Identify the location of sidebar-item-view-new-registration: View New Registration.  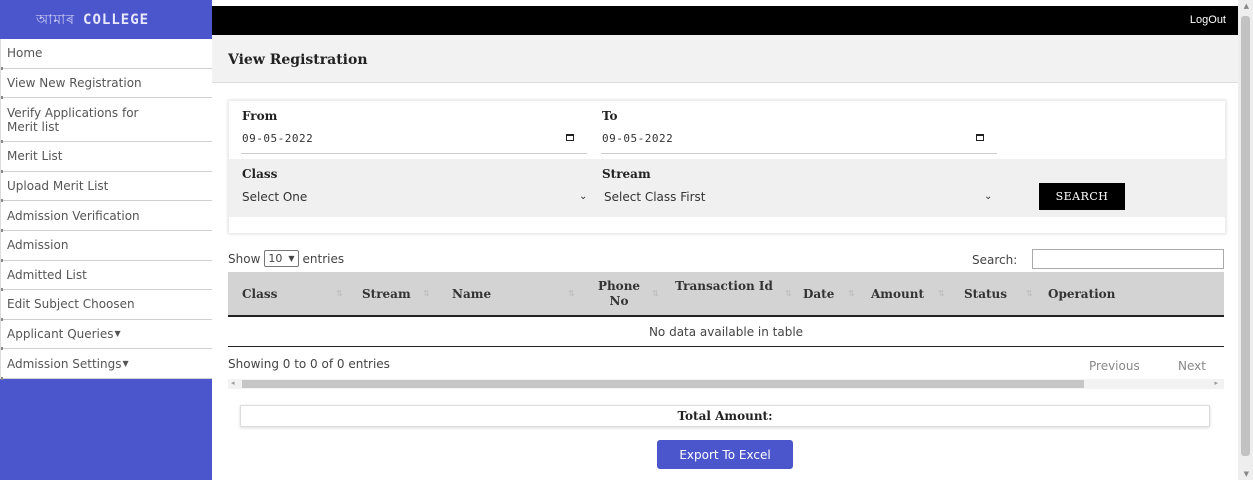
(106, 83).